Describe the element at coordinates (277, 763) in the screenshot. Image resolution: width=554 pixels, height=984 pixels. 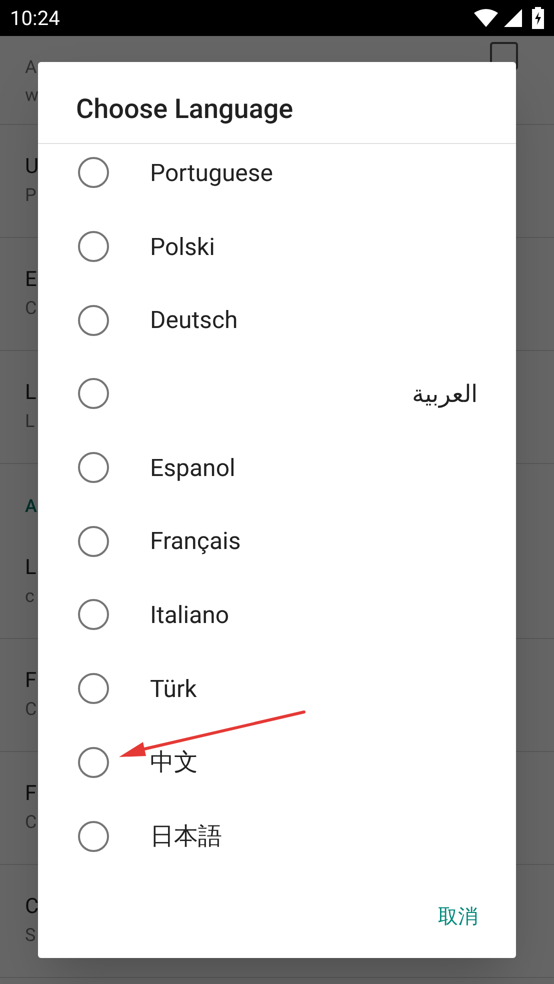
I see `language-option: 中文` at that location.